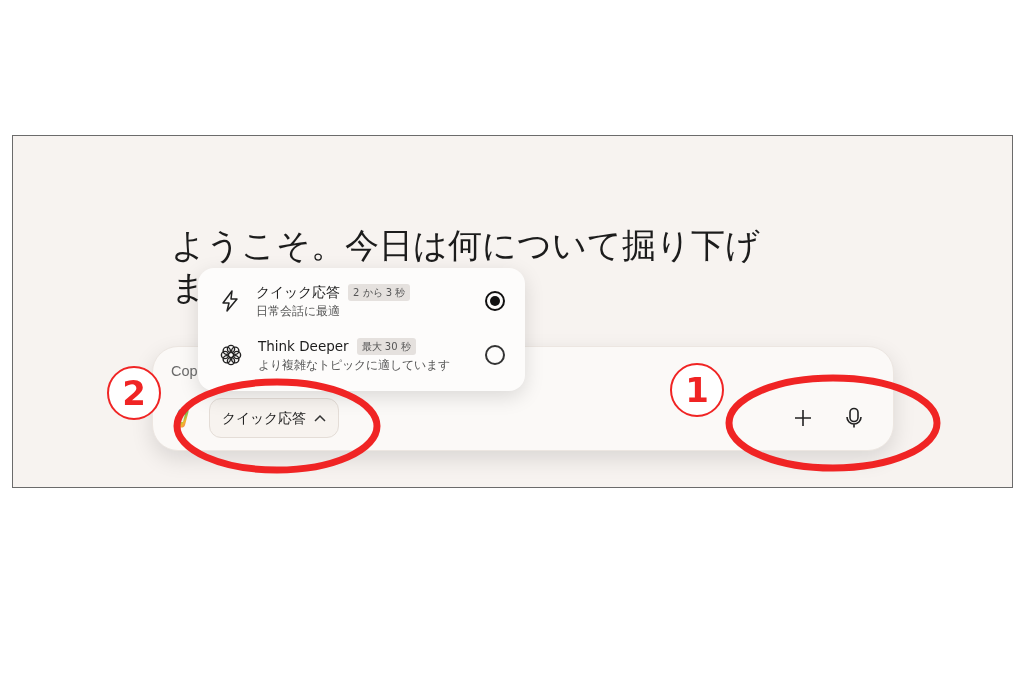 The image size is (1024, 682). I want to click on option-description: より複雑なトピックに適しています, so click(354, 365).